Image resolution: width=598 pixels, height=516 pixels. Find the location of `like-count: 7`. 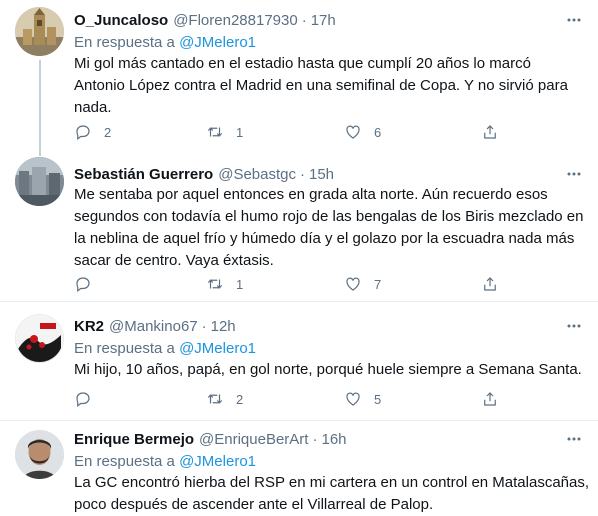

like-count: 7 is located at coordinates (378, 284).